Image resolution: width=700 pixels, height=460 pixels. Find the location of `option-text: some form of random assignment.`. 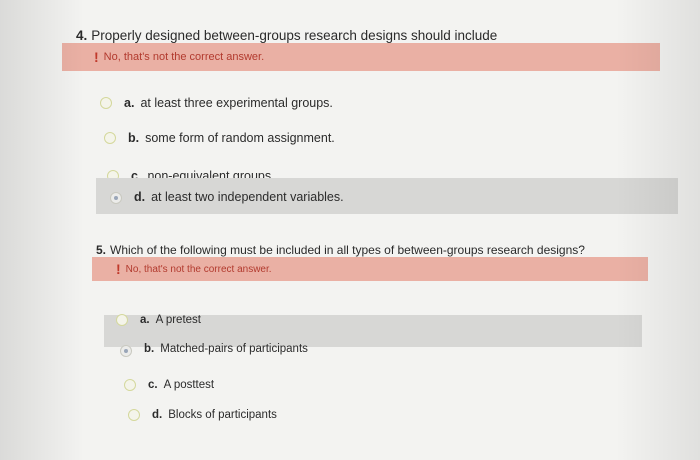

option-text: some form of random assignment. is located at coordinates (240, 138).